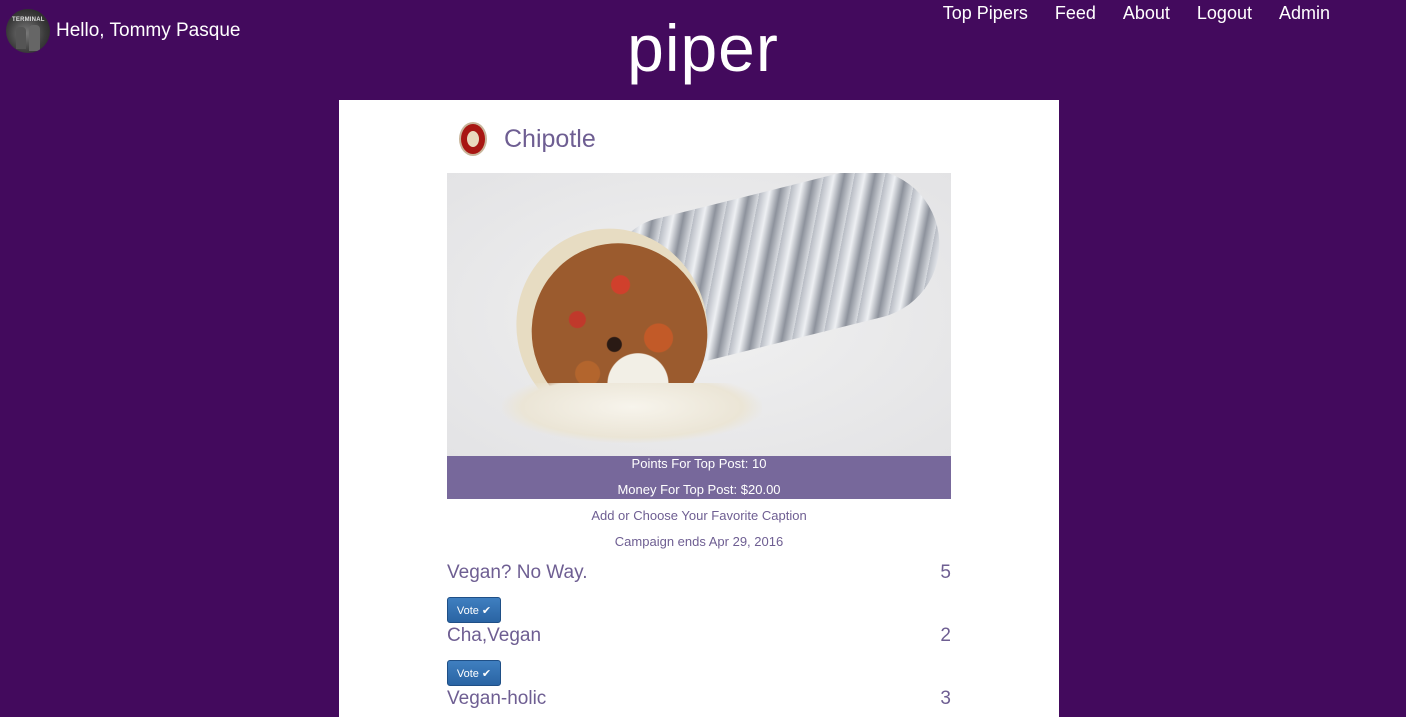 The image size is (1406, 717). Describe the element at coordinates (699, 314) in the screenshot. I see `campaign-image` at that location.